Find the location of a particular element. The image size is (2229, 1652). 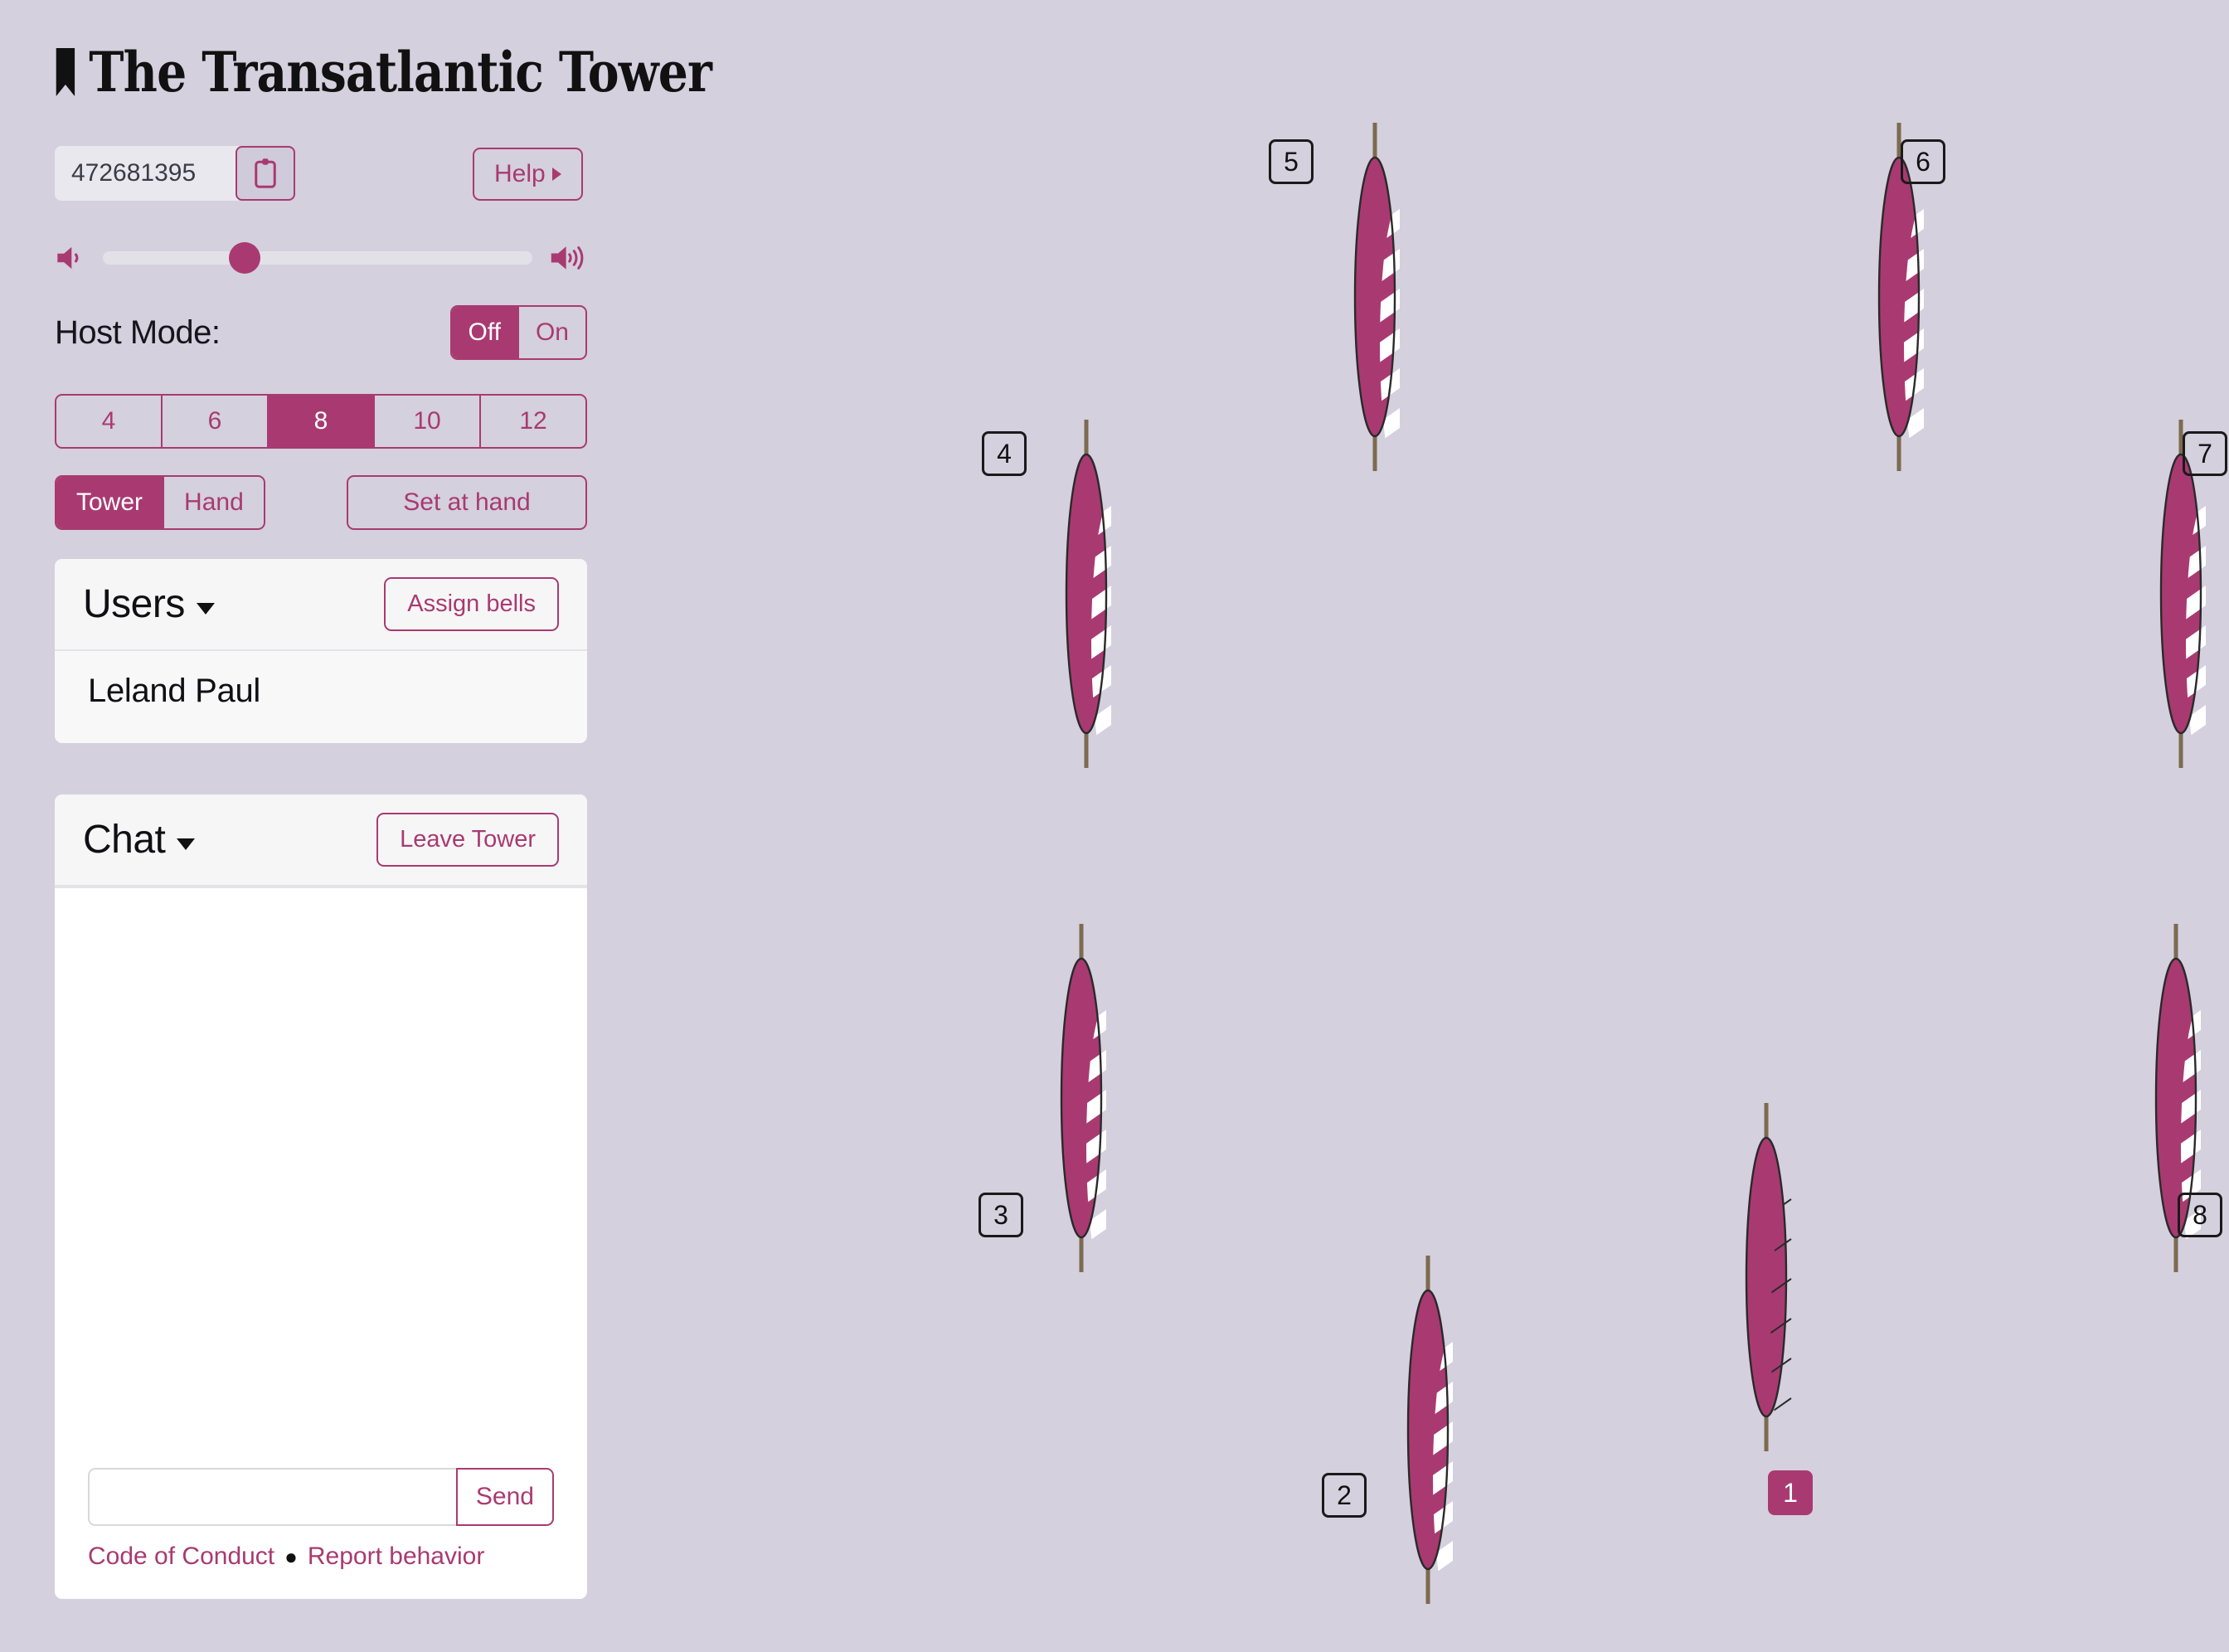

stage-tower-button: Tower is located at coordinates (110, 502).